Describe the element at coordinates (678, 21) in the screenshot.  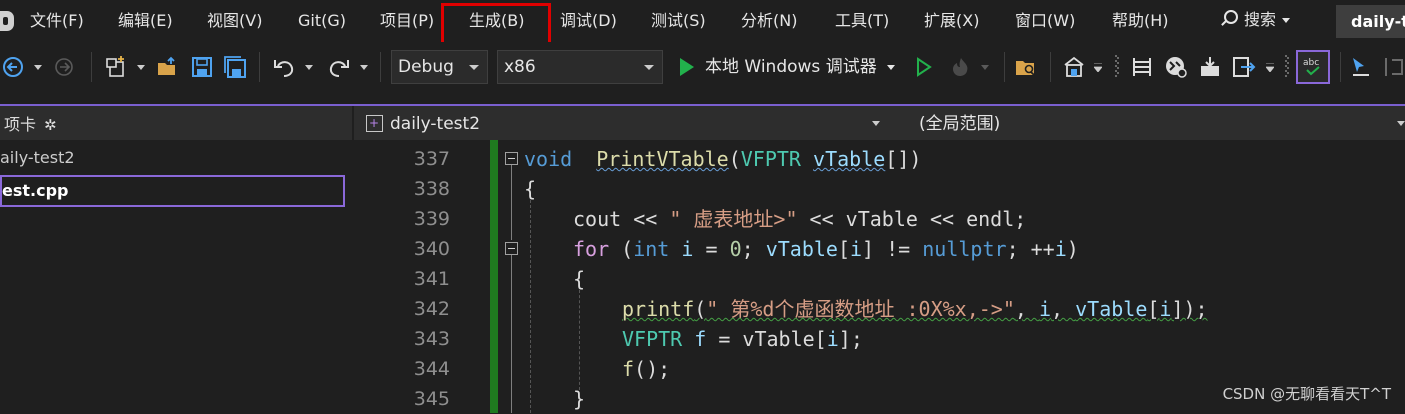
I see `menu-test: 测试(S)` at that location.